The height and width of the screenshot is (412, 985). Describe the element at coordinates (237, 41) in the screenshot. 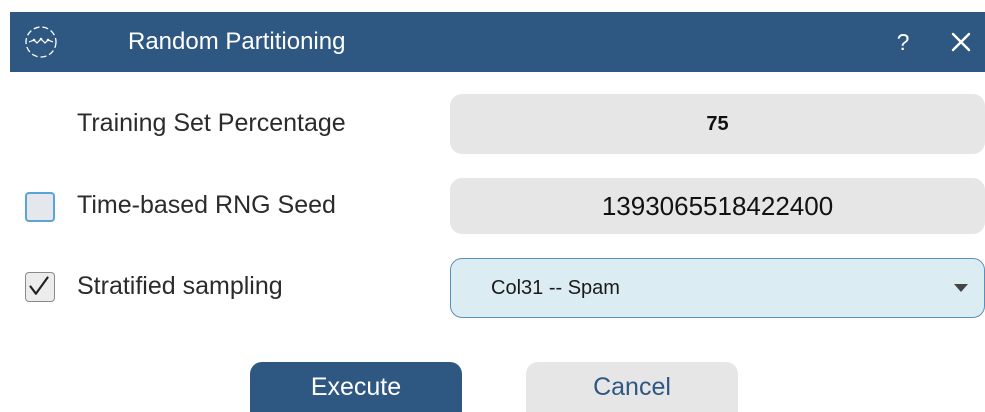

I see `dialog-title: Random Partitioning` at that location.